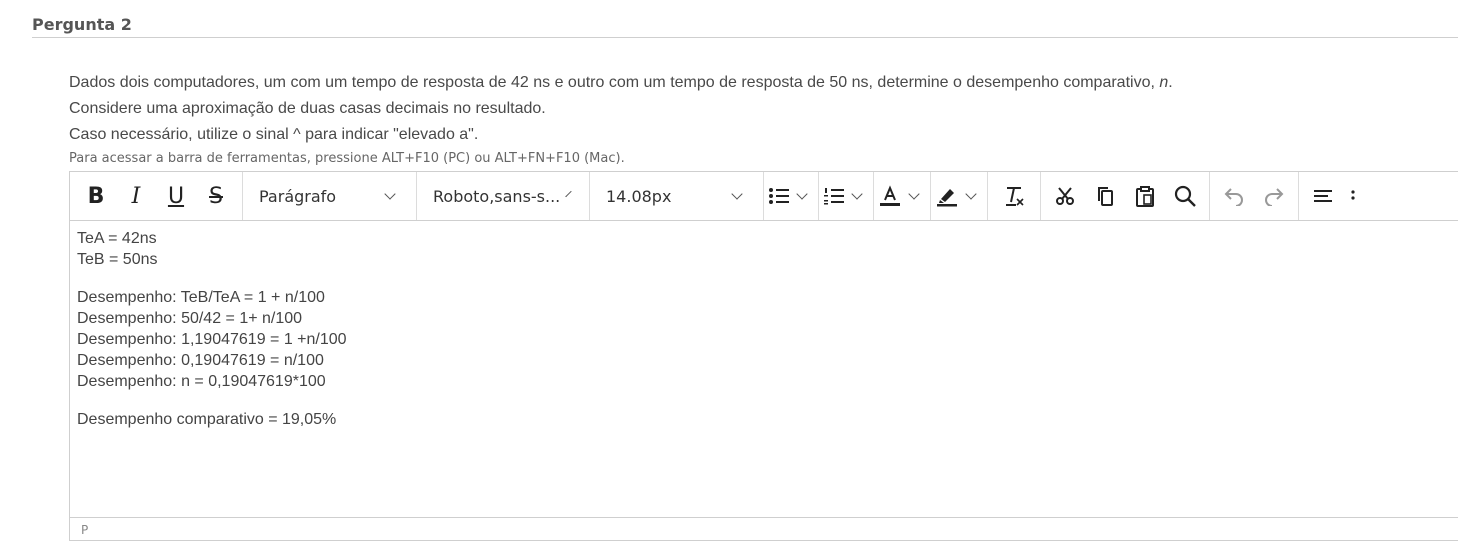  I want to click on block-format-value: Parágrafo, so click(298, 196).